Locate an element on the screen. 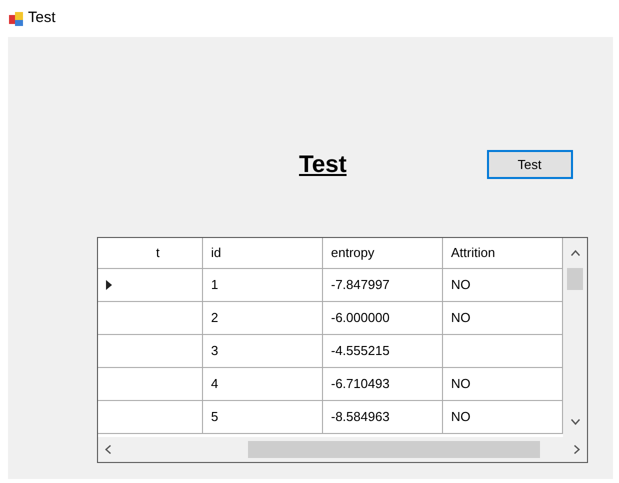 This screenshot has width=619, height=483. table-cell: -7.847997 is located at coordinates (383, 285).